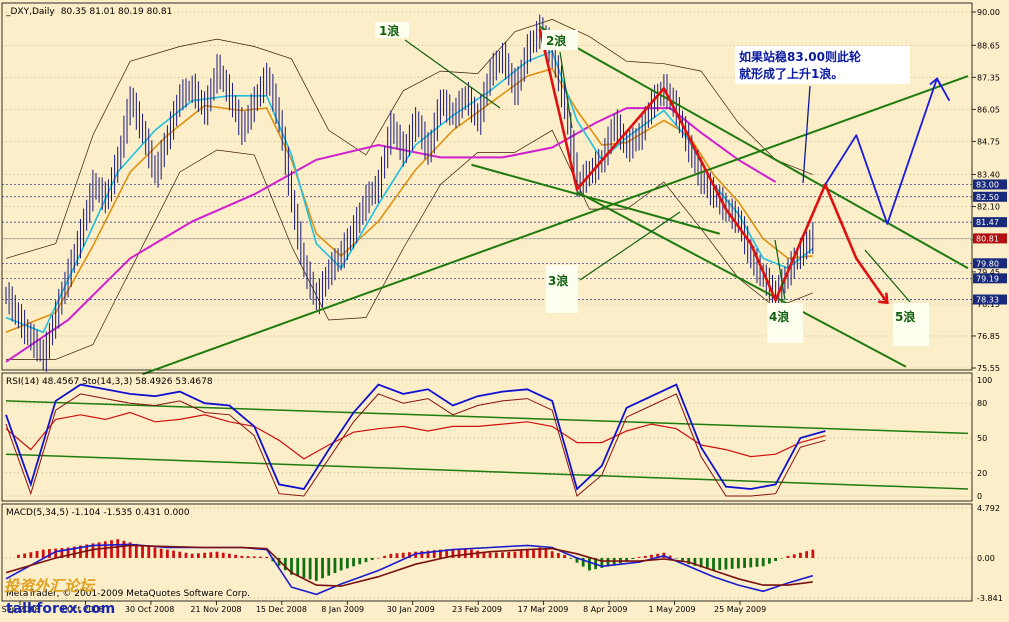  Describe the element at coordinates (800, 56) in the screenshot. I see `note-line1: 如果站稳83.00则此轮` at that location.